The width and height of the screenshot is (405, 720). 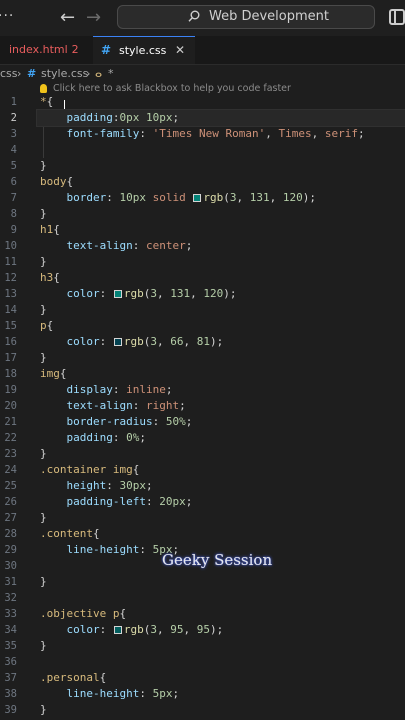 What do you see at coordinates (202, 614) in the screenshot?
I see `code-line: 33 .objective p{` at bounding box center [202, 614].